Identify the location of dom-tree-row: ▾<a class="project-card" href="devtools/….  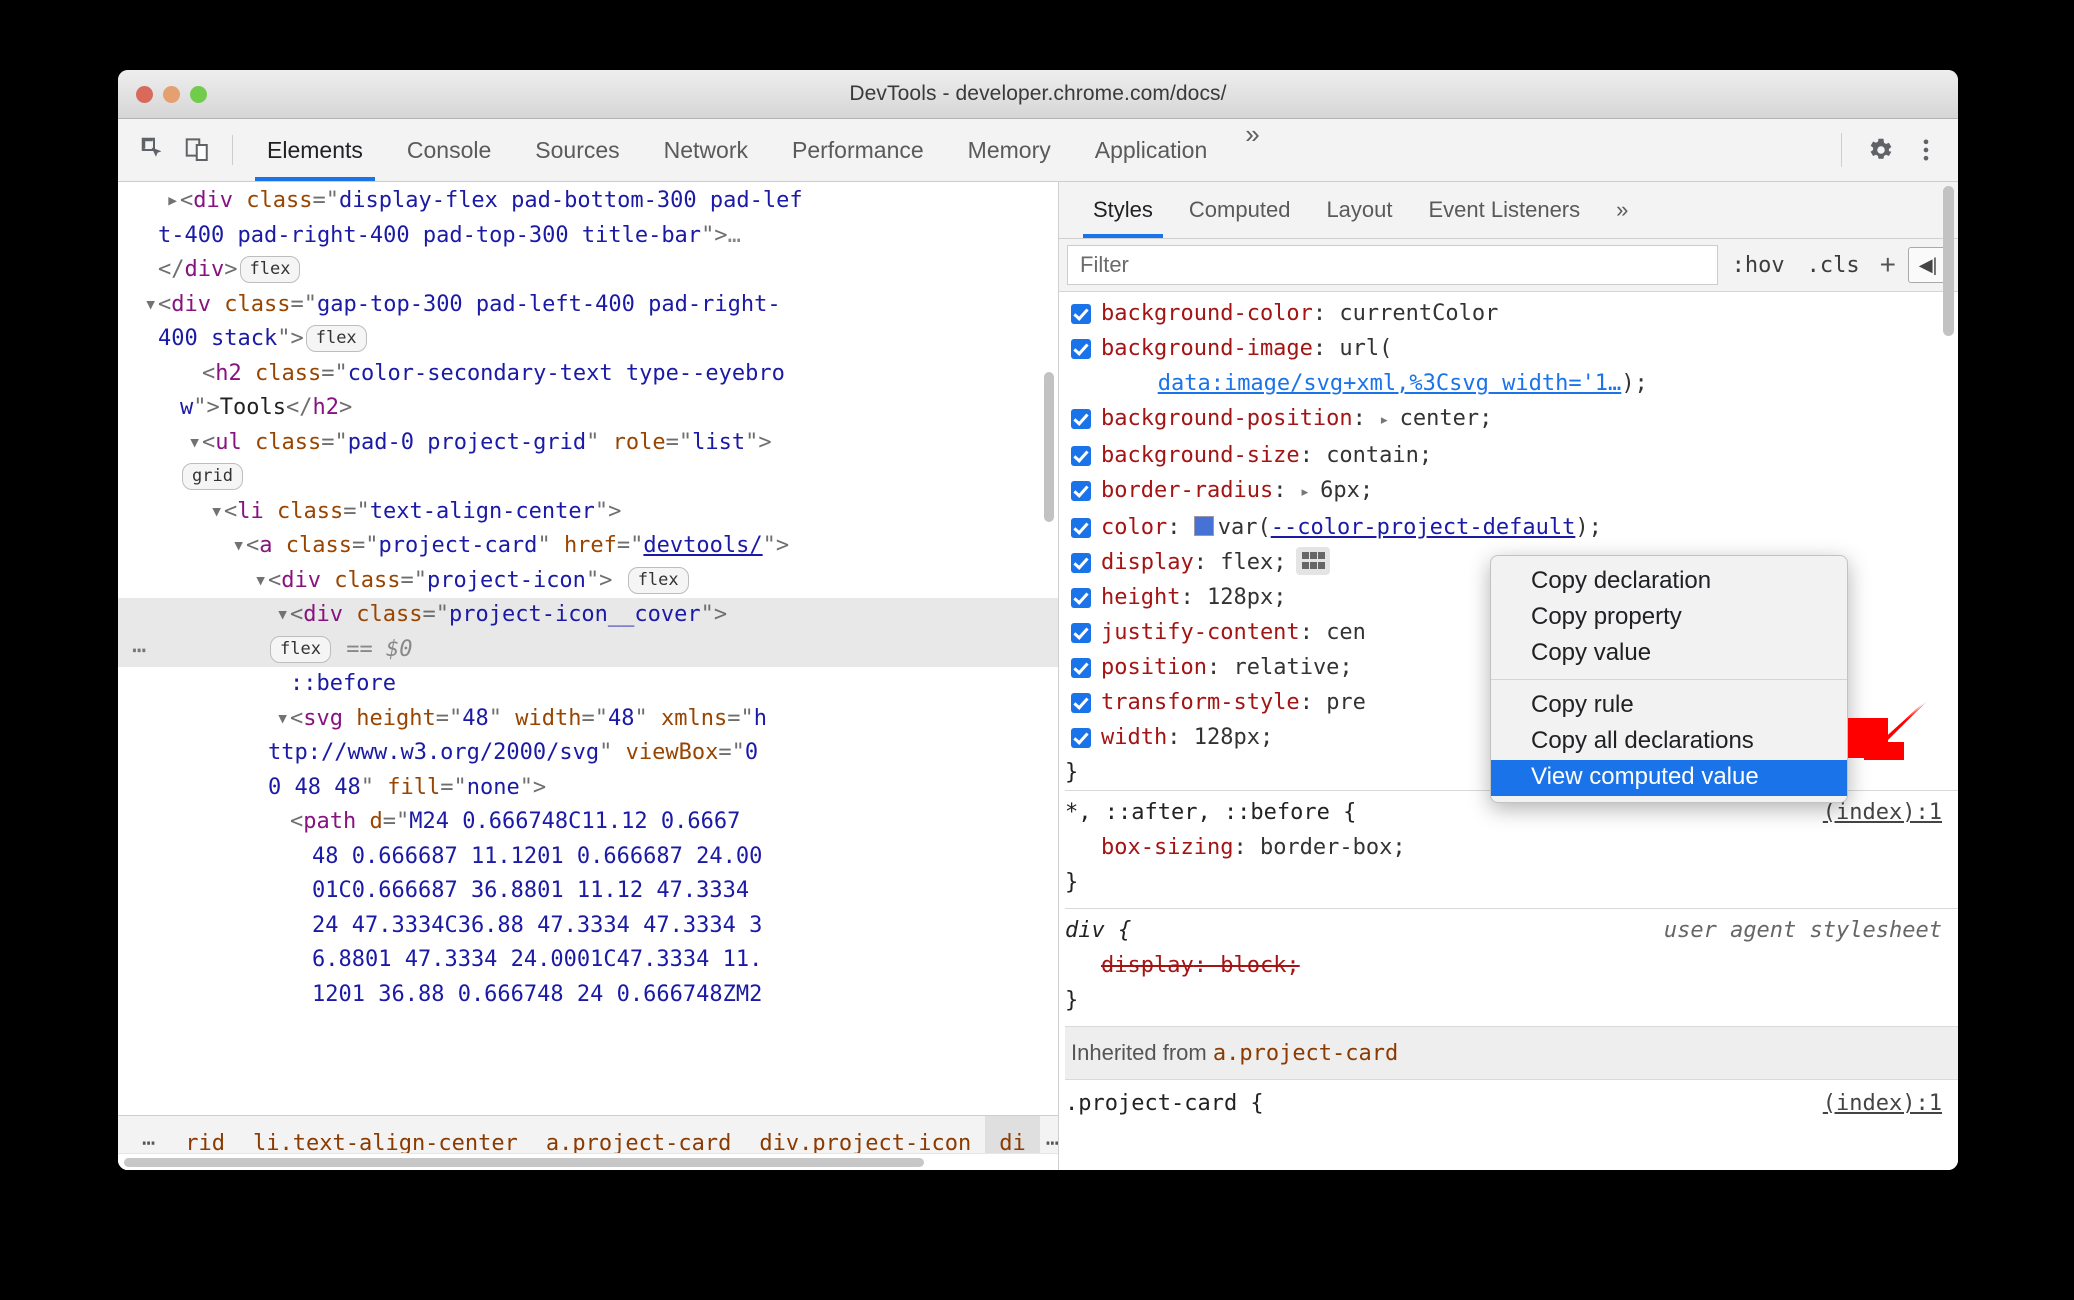
(588, 546).